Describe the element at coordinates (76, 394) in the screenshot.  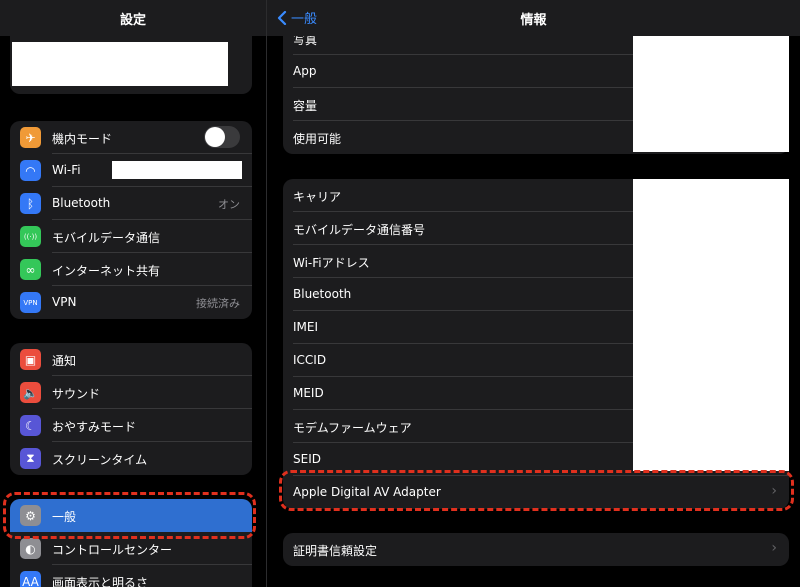
I see `sidebar-item-label: サウンド` at that location.